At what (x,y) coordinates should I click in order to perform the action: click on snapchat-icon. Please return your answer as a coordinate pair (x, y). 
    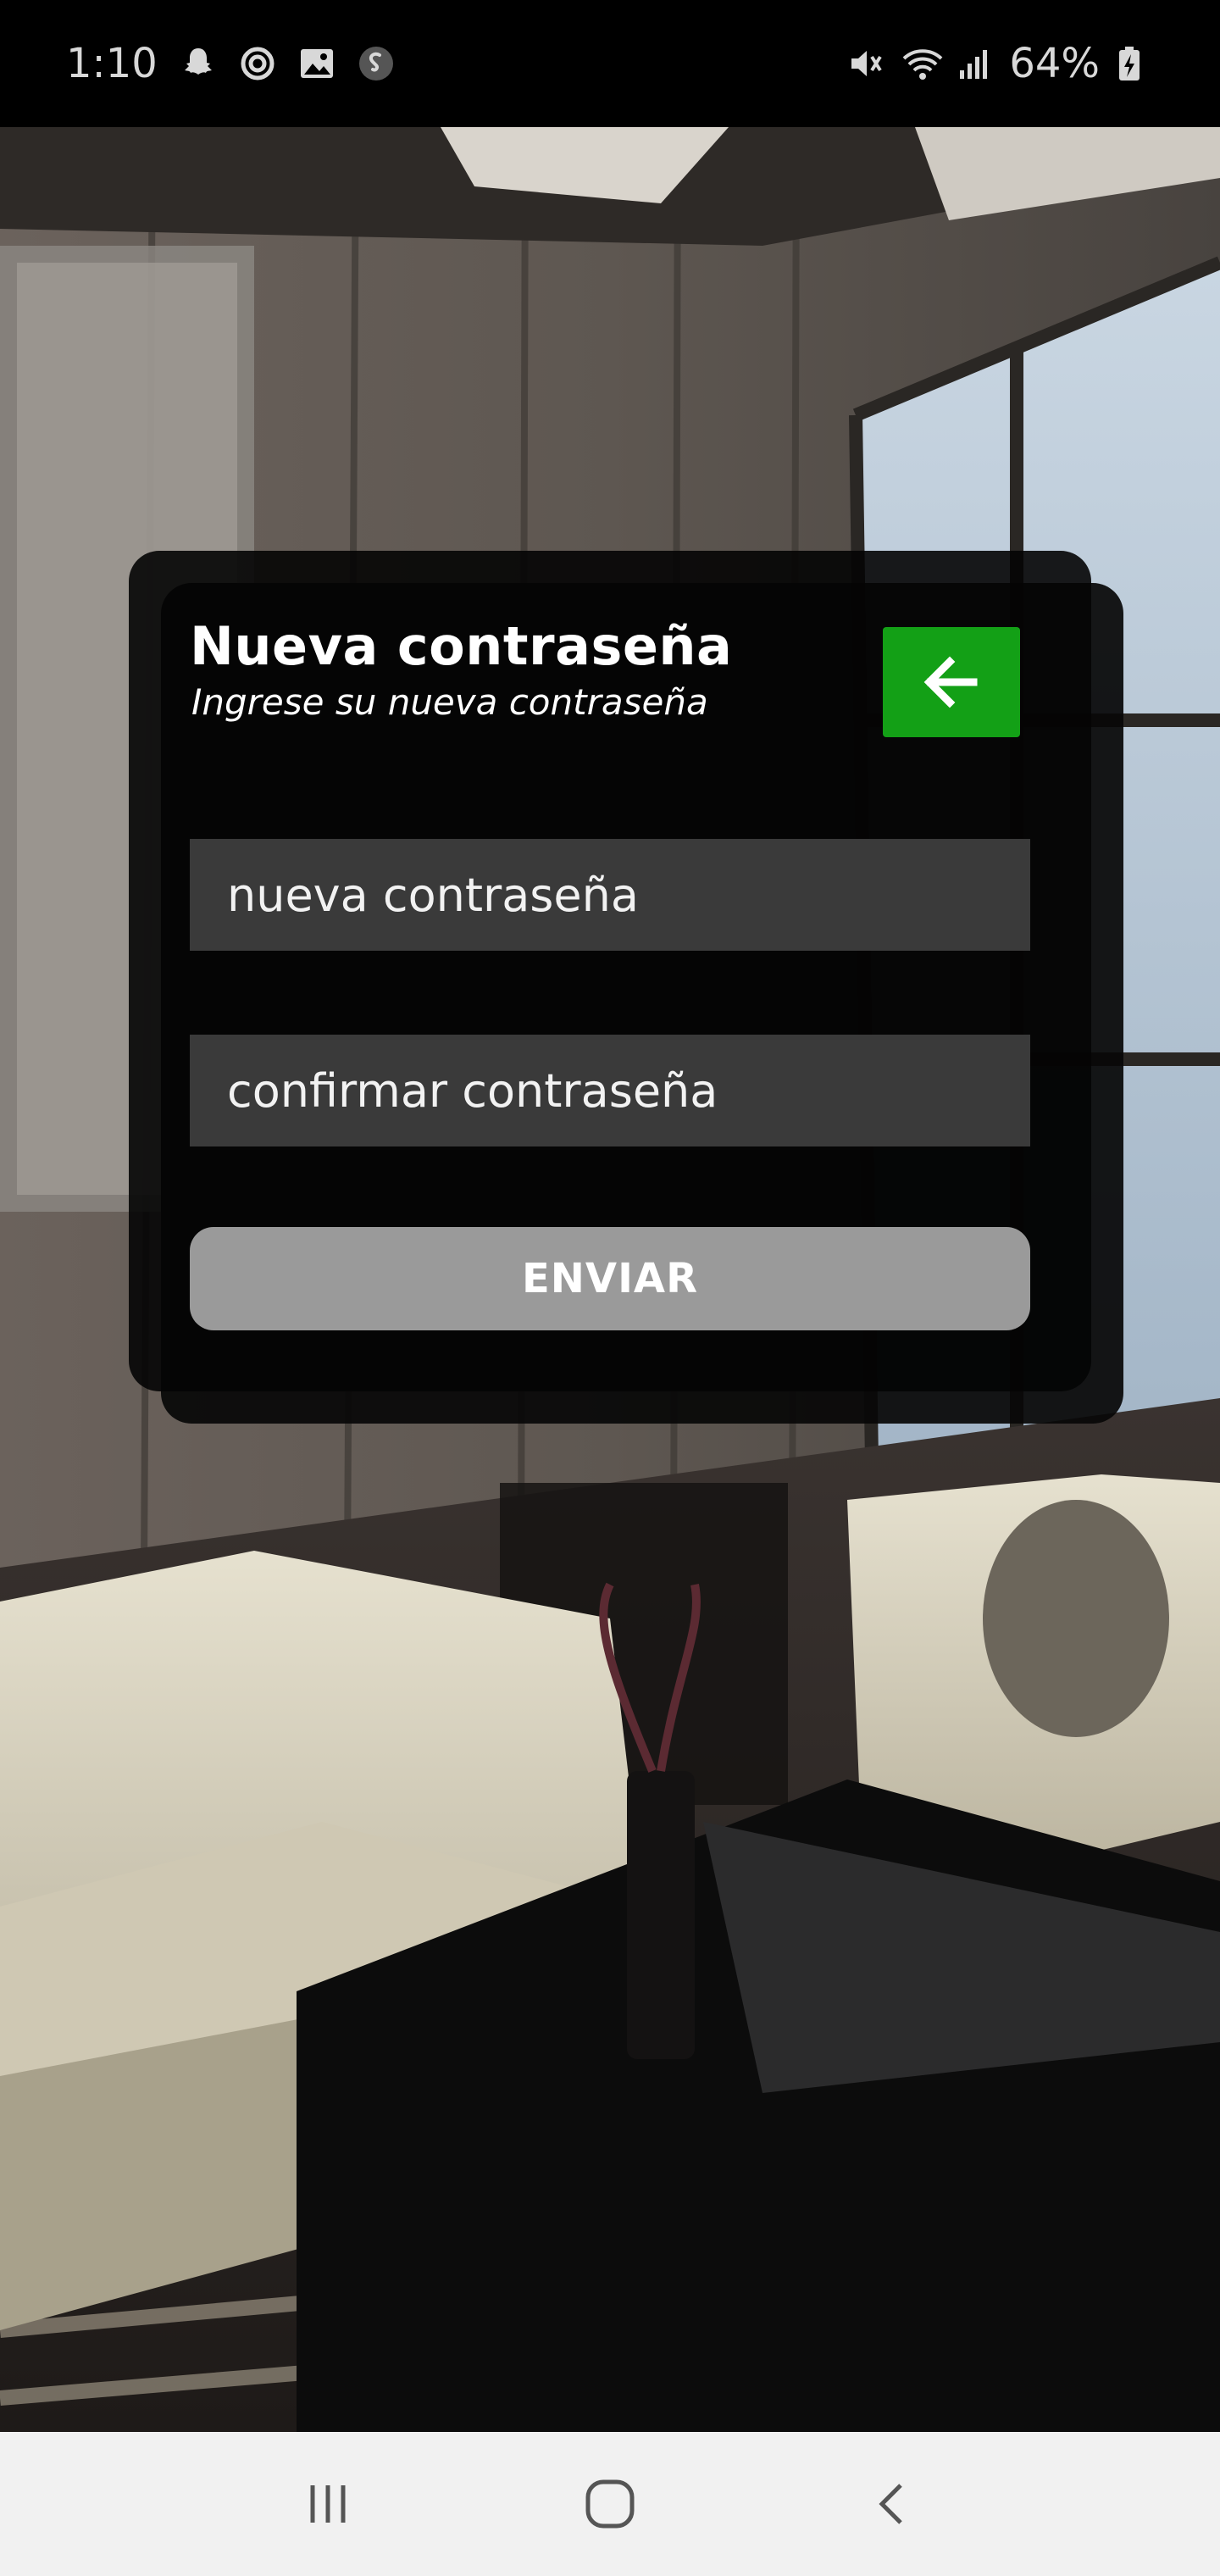
    Looking at the image, I should click on (198, 63).